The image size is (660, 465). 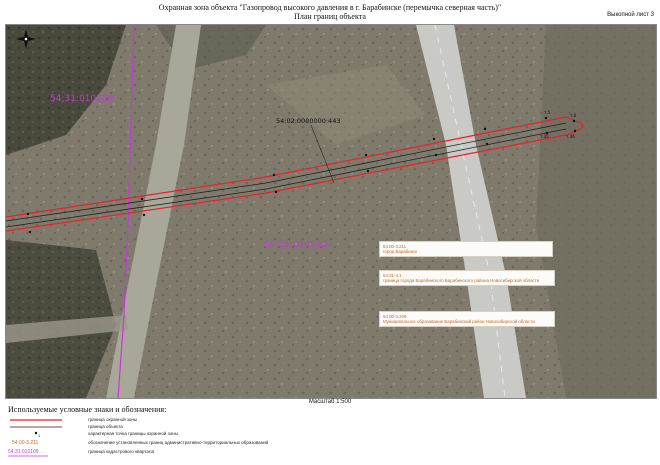 What do you see at coordinates (630, 15) in the screenshot?
I see `sheet-number: Выкопной лист 3` at bounding box center [630, 15].